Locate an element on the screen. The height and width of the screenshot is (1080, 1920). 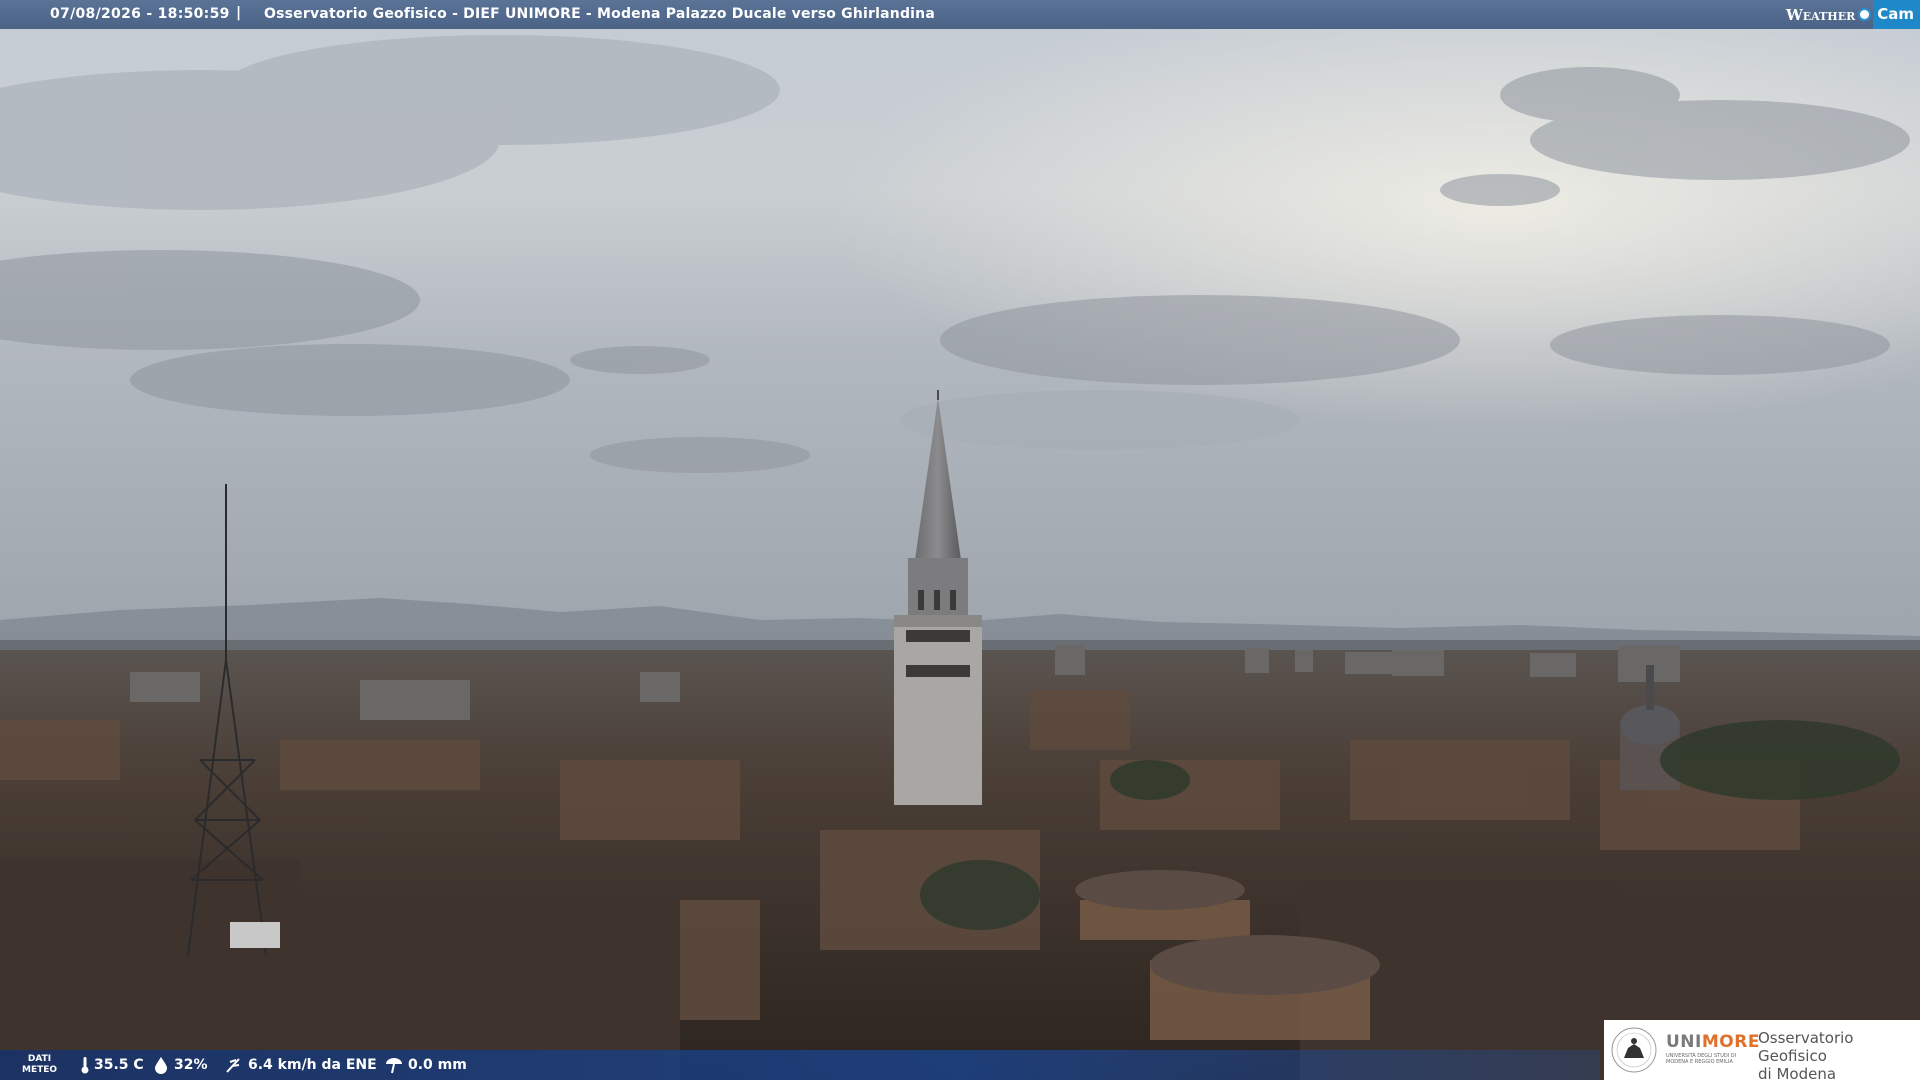
temperature-value: 35.5 C is located at coordinates (119, 1065).